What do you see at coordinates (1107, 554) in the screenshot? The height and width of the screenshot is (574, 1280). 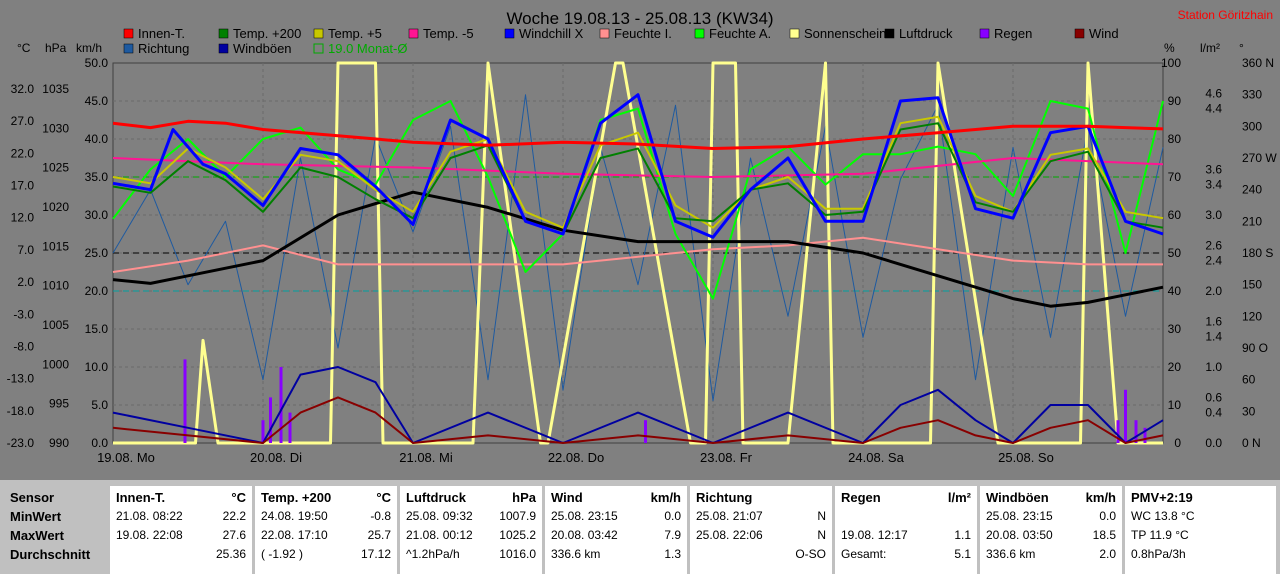 I see `stats-cell-right: 2.0` at bounding box center [1107, 554].